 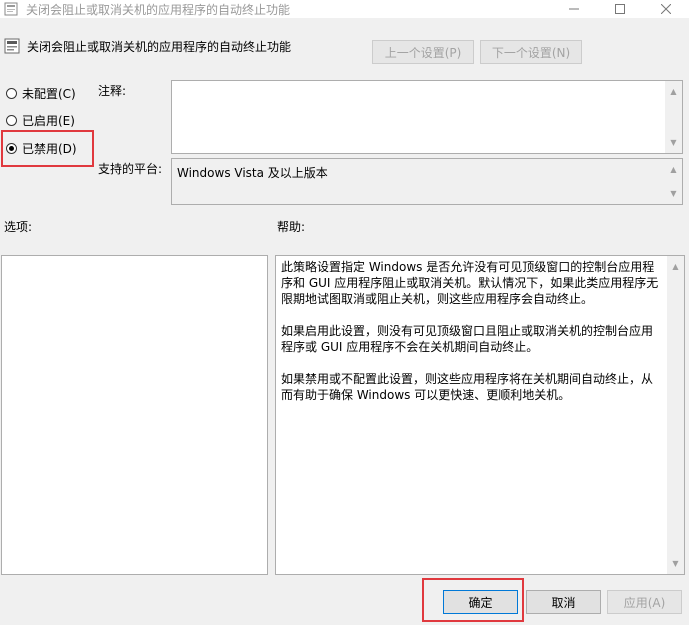 I want to click on policy-name: 关闭会阻止或取消关机的应用程序的自动终止功能, so click(x=159, y=47).